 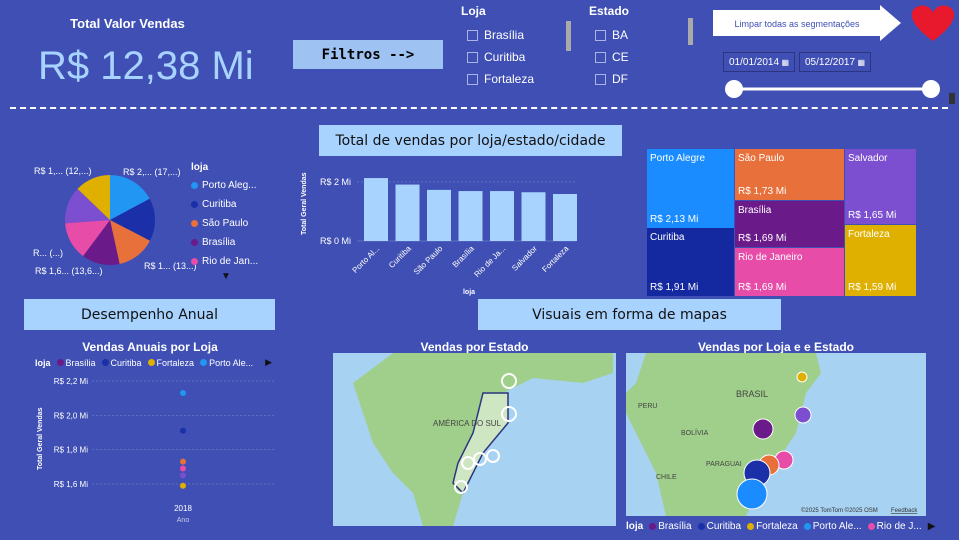 I want to click on treemap-cell-label: Fortaleza, so click(x=869, y=234).